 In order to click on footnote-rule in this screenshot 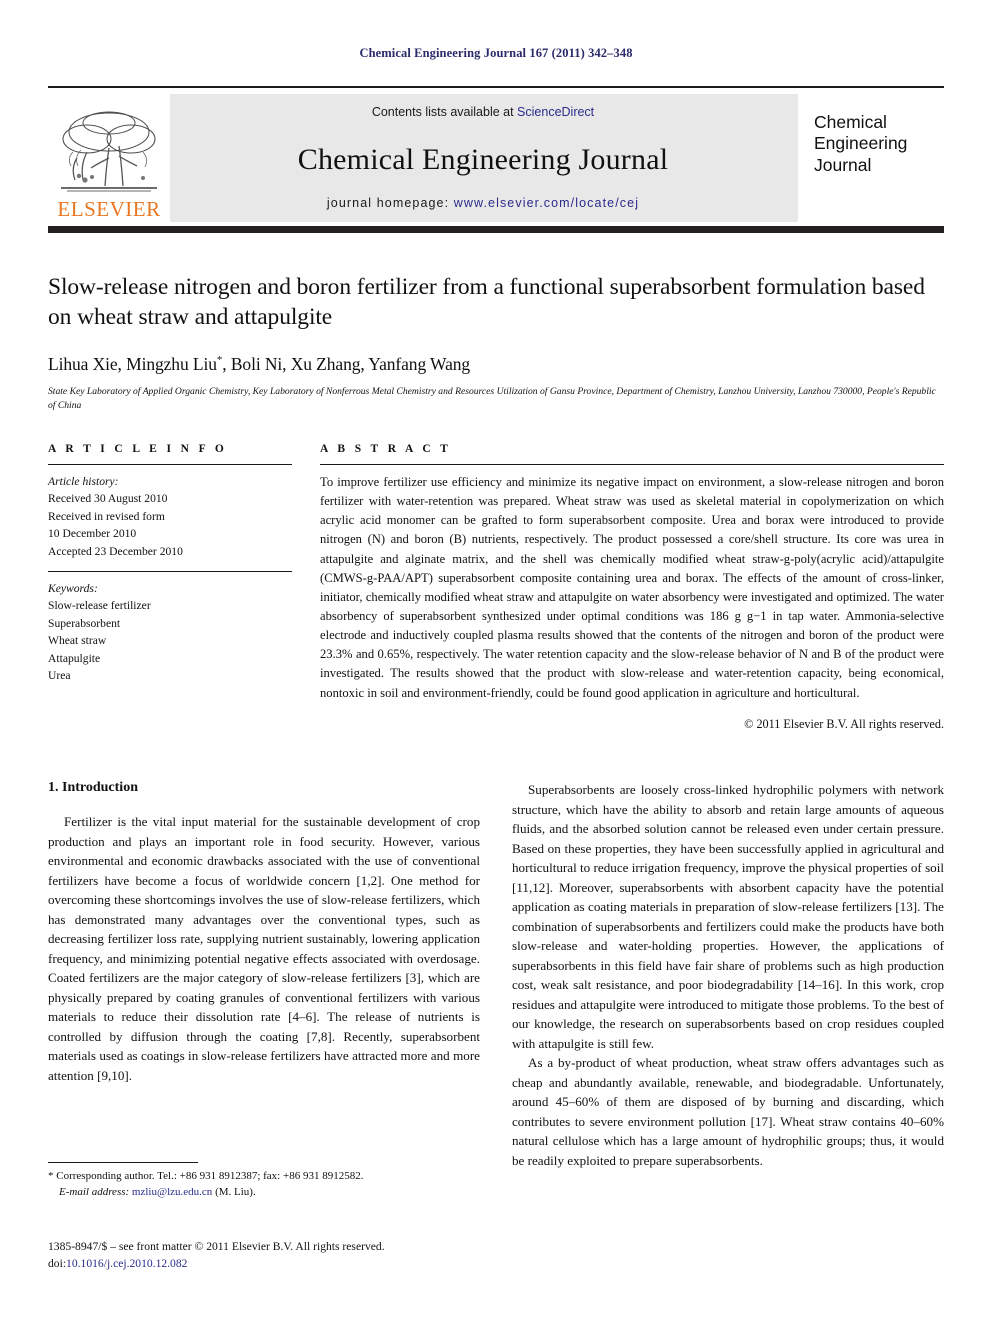, I will do `click(123, 1162)`.